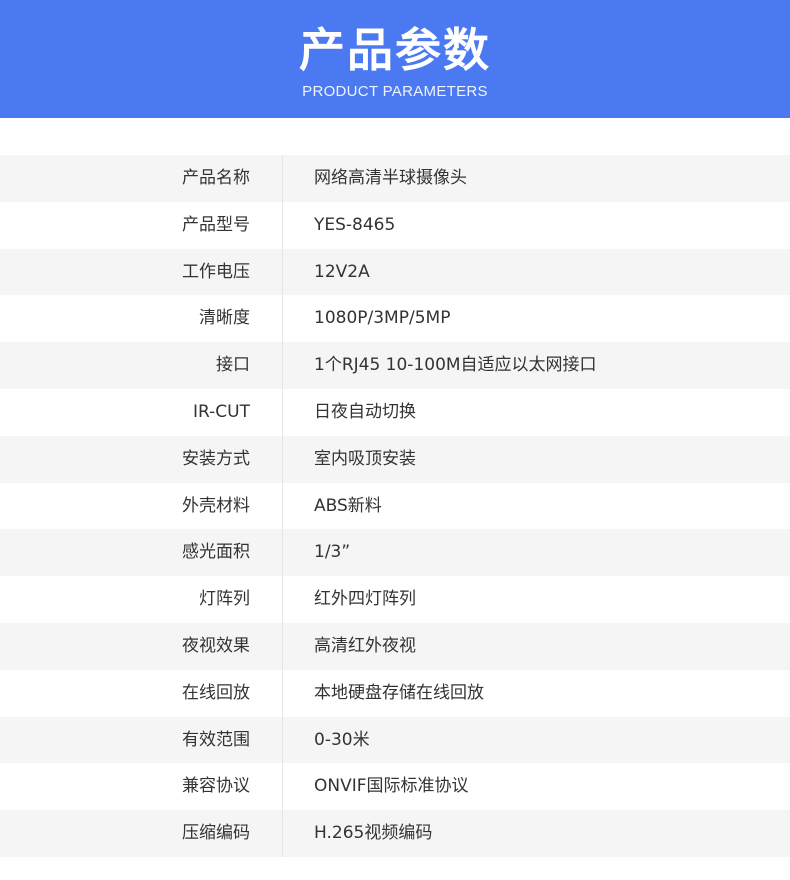 The width and height of the screenshot is (790, 880). I want to click on page-subtitle: PRODUCT PARAMETERS, so click(395, 91).